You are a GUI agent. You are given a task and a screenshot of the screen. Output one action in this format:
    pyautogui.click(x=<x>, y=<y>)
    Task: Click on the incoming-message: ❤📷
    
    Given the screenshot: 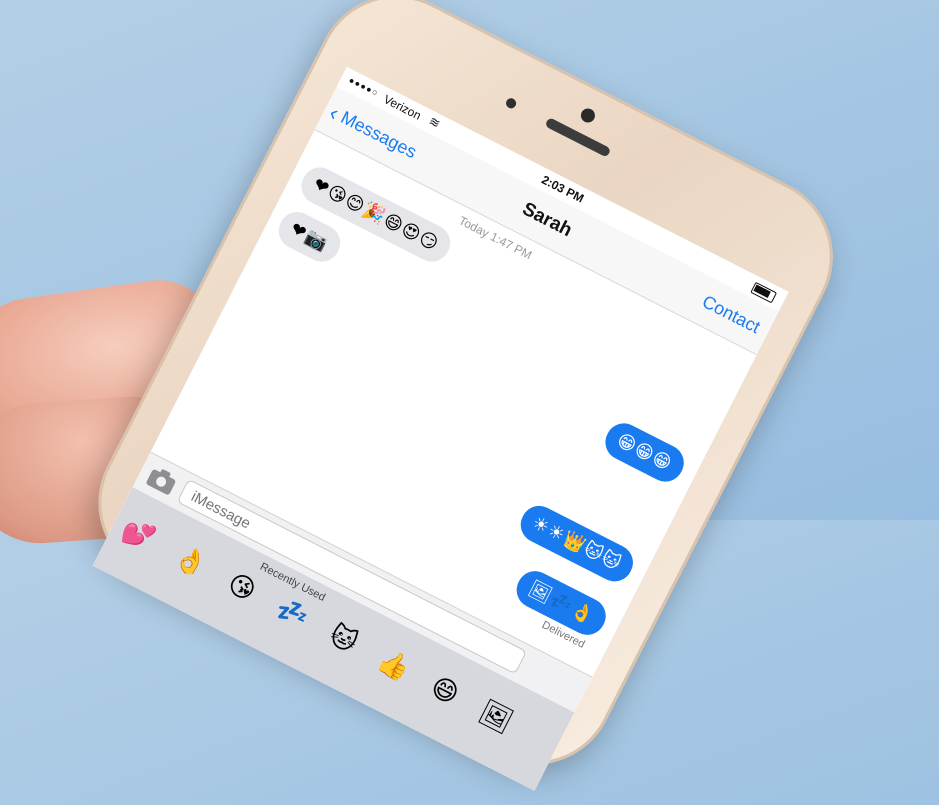 What is the action you would take?
    pyautogui.click(x=309, y=236)
    